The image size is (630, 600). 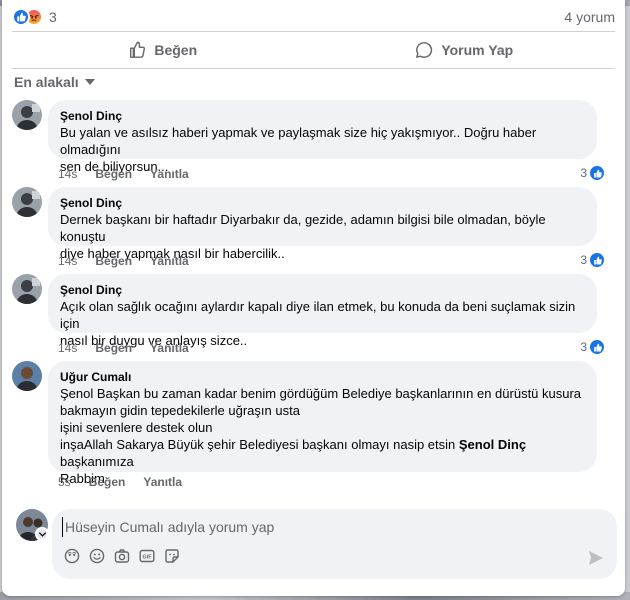 What do you see at coordinates (313, 17) in the screenshot?
I see `reactions-summary: 3 4 yorum` at bounding box center [313, 17].